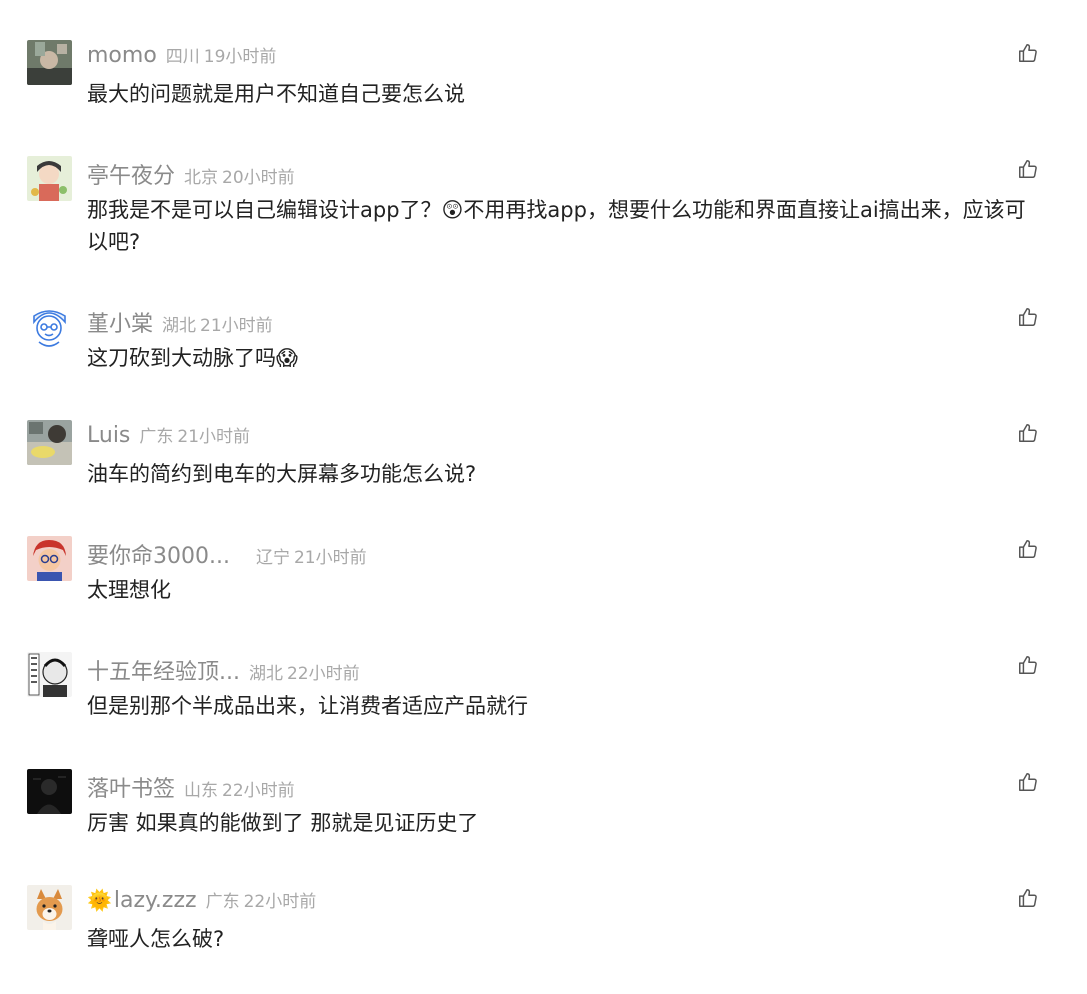 This screenshot has width=1087, height=994. Describe the element at coordinates (122, 55) in the screenshot. I see `username: momo` at that location.